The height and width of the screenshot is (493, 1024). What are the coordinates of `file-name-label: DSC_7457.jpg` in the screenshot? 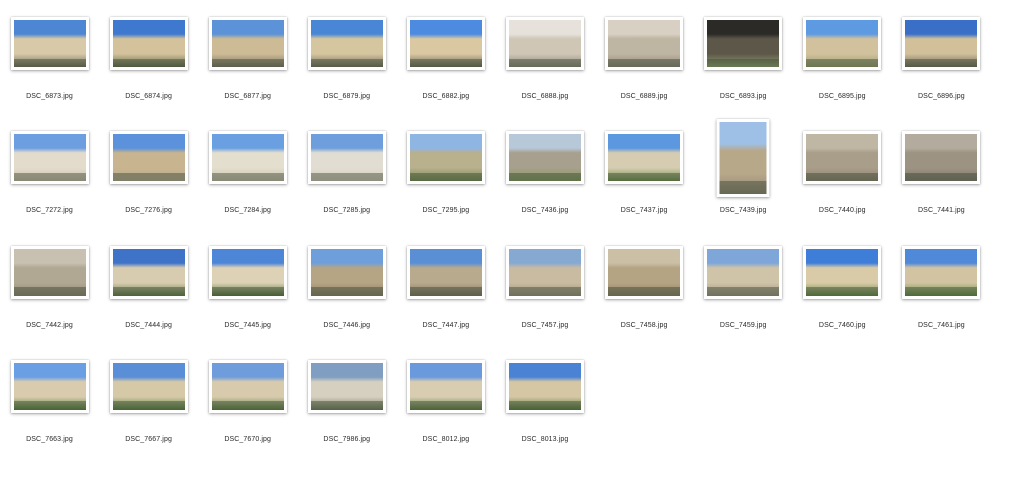 It's located at (545, 325).